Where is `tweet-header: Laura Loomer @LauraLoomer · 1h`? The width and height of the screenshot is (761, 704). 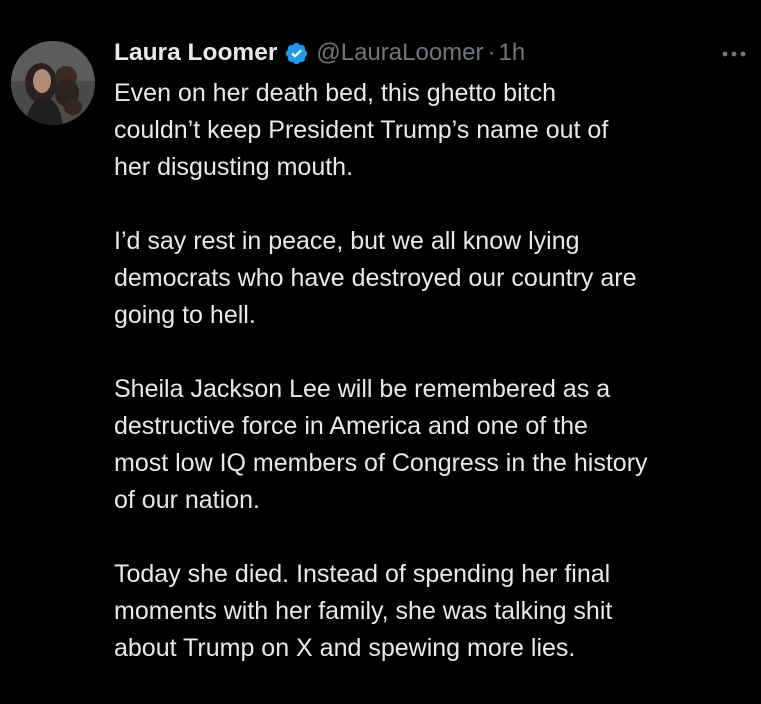 tweet-header: Laura Loomer @LauraLoomer · 1h is located at coordinates (319, 53).